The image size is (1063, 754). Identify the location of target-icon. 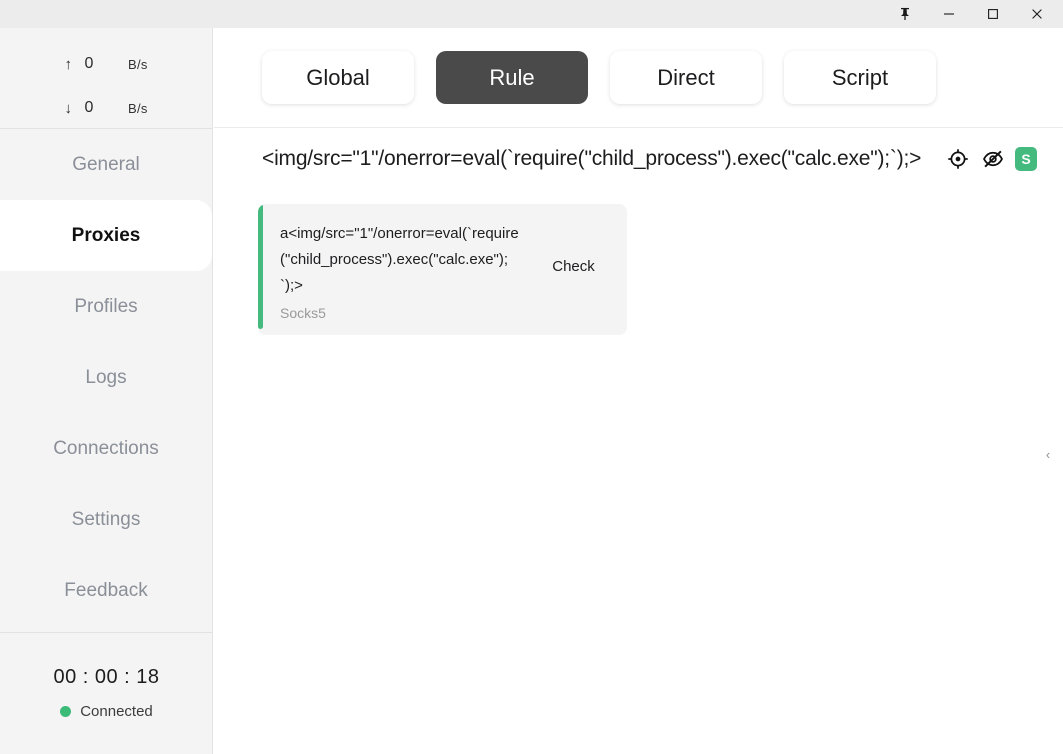
(958, 159).